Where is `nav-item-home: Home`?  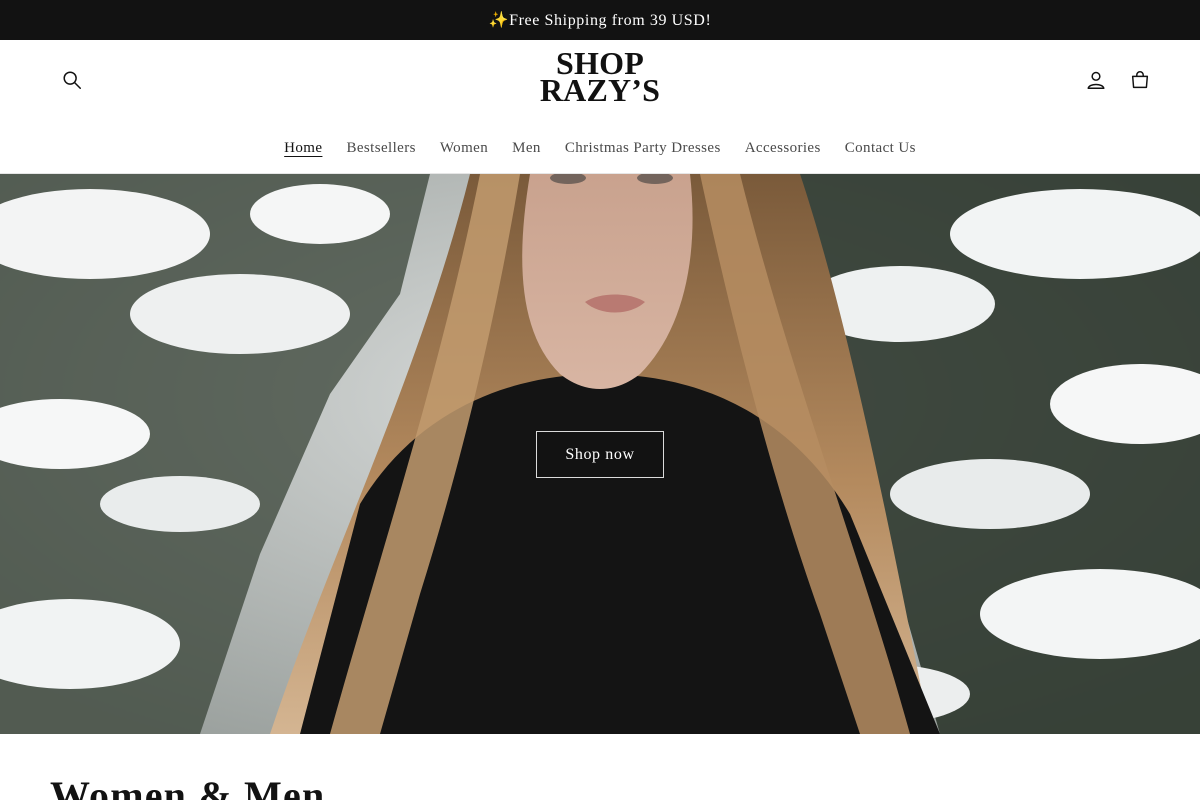 nav-item-home: Home is located at coordinates (303, 148).